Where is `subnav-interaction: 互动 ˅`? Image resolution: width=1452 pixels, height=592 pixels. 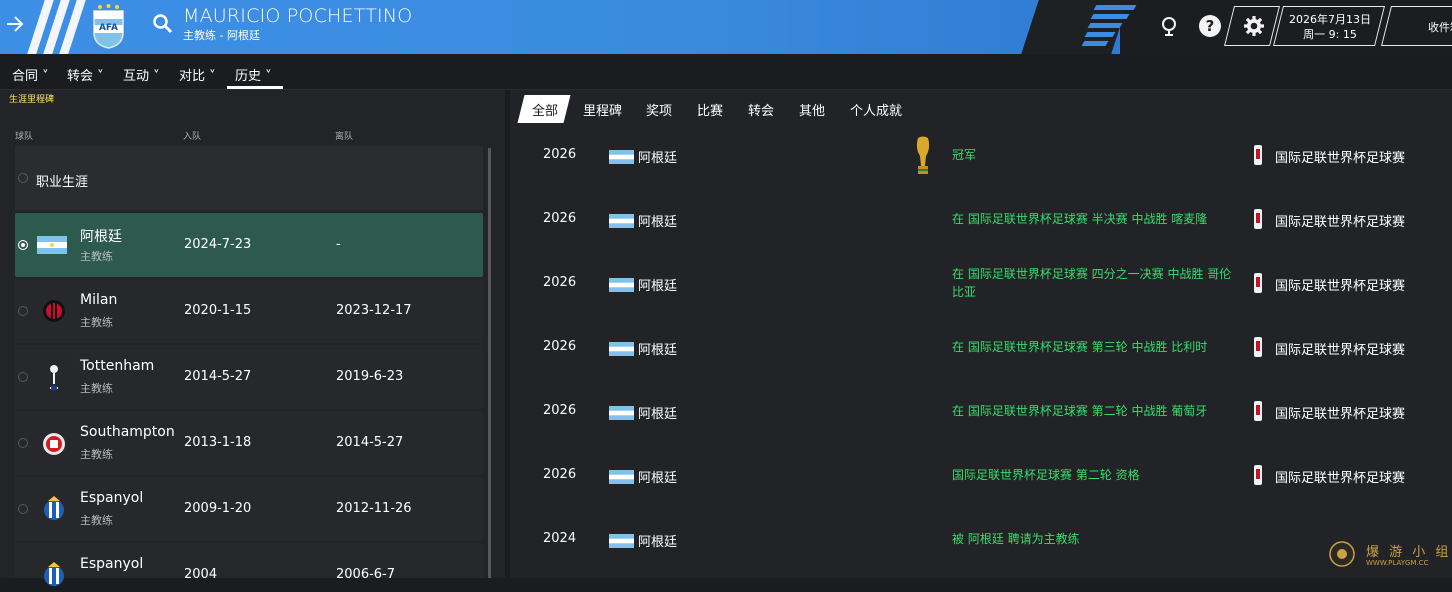
subnav-interaction: 互动 ˅ is located at coordinates (141, 74).